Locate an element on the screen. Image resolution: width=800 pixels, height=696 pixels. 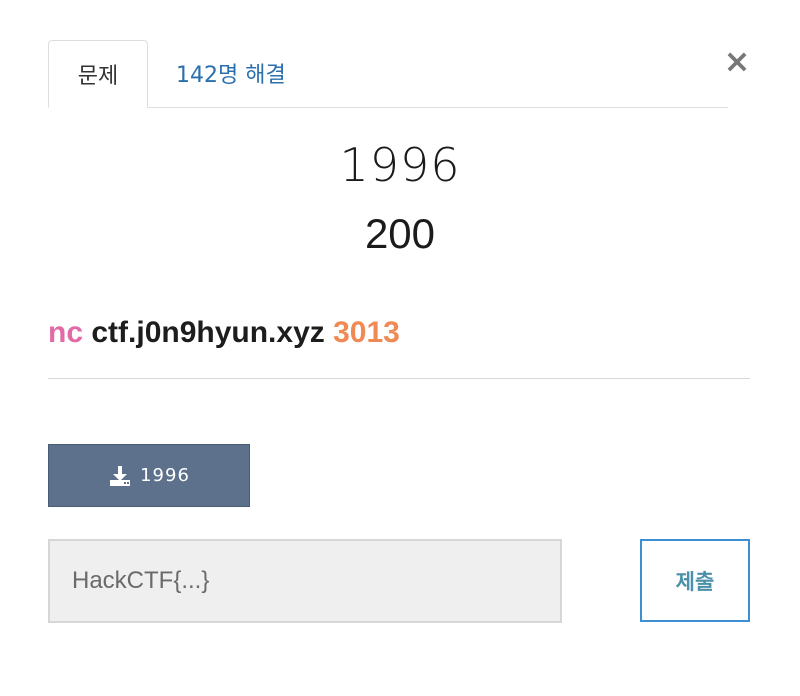
download-icon is located at coordinates (120, 476).